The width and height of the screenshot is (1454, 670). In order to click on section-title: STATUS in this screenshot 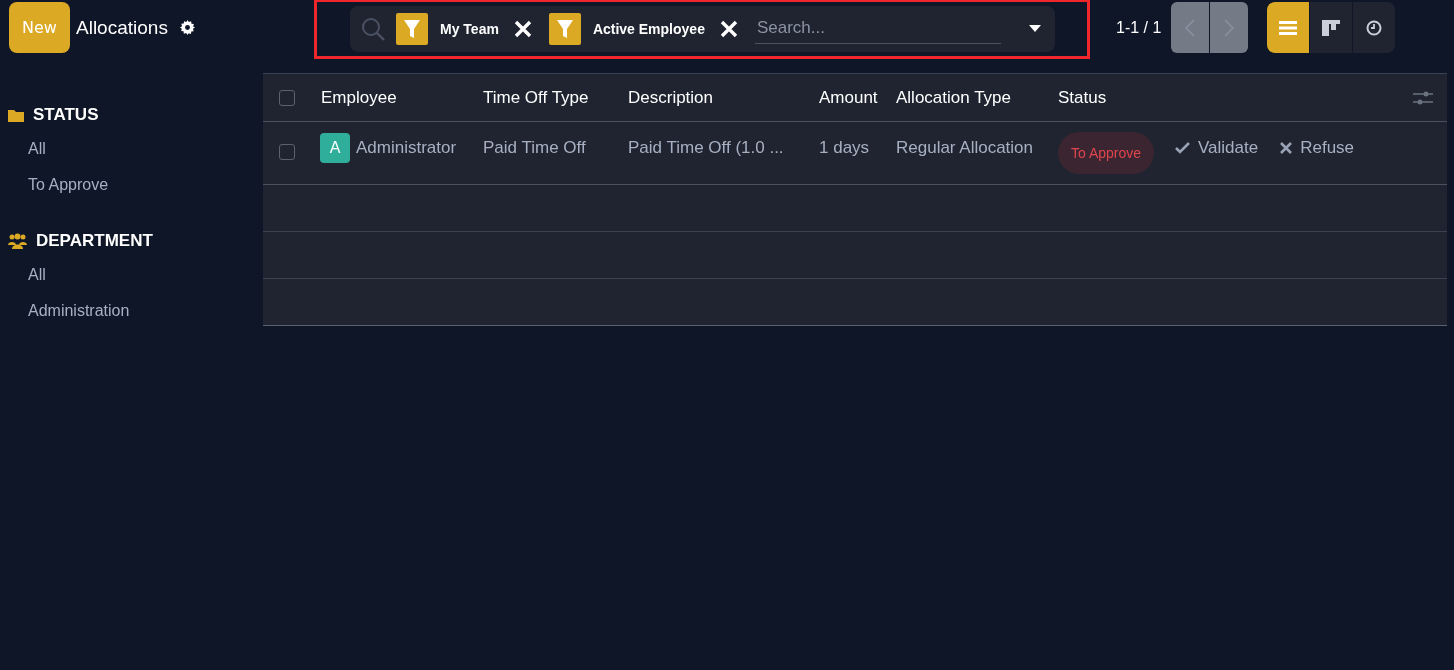, I will do `click(66, 115)`.